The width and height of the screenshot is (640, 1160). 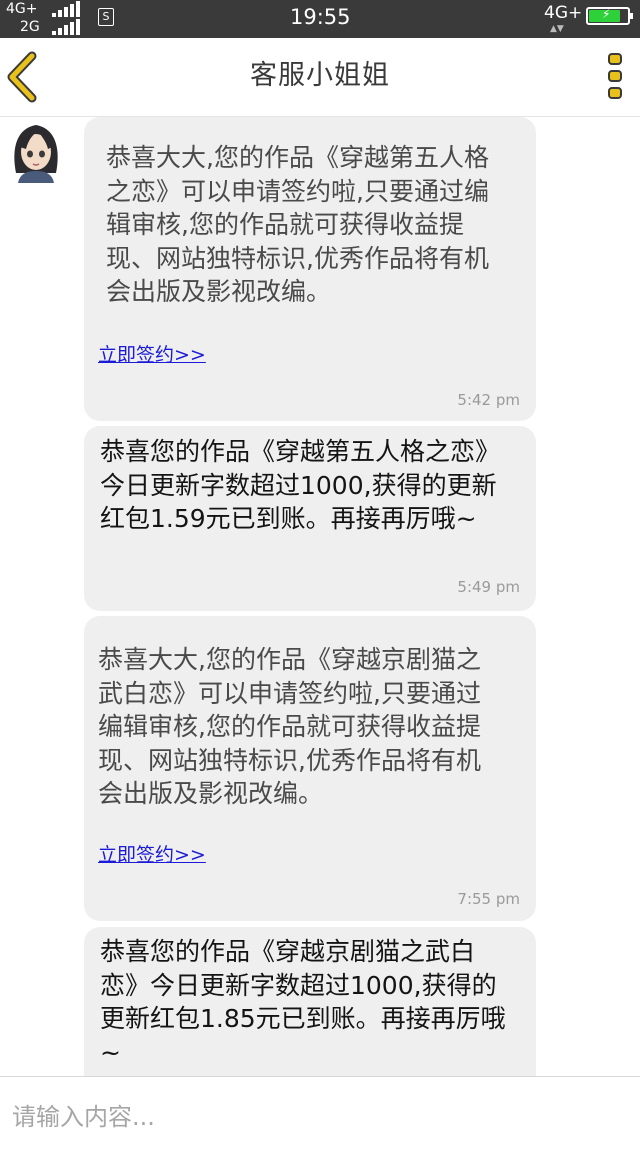 I want to click on avatar, so click(x=36, y=151).